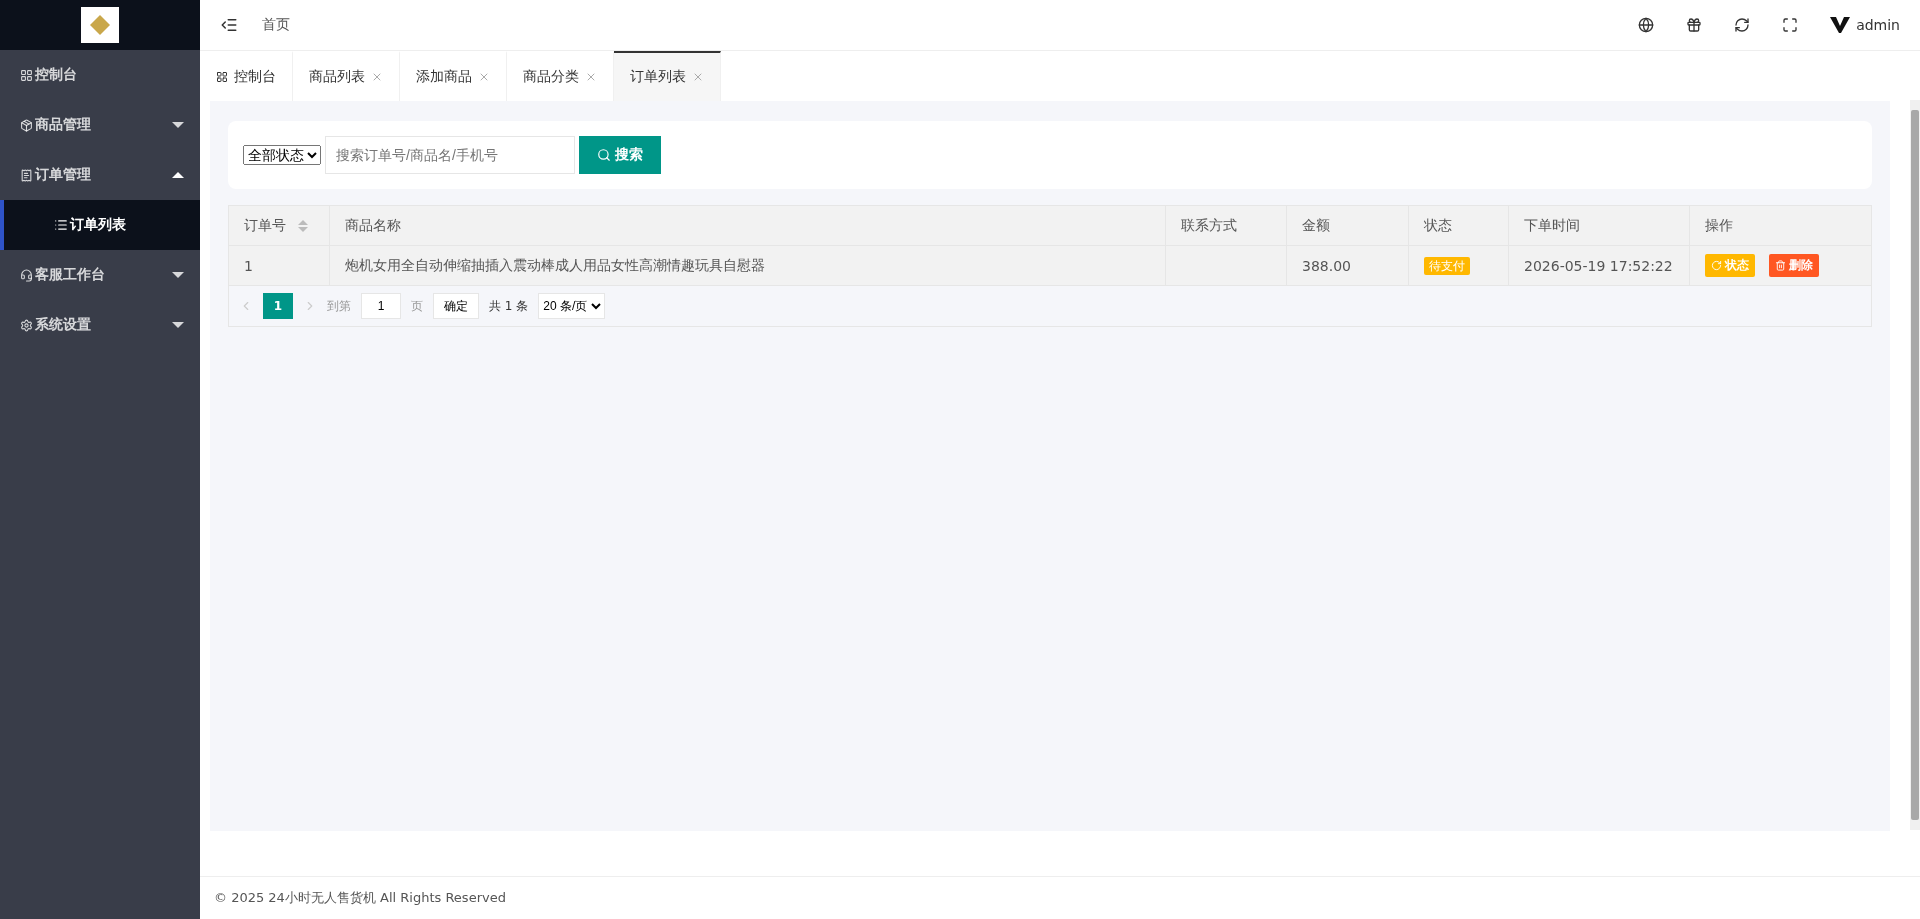 Image resolution: width=1920 pixels, height=919 pixels. What do you see at coordinates (26, 275) in the screenshot?
I see `headset-icon` at bounding box center [26, 275].